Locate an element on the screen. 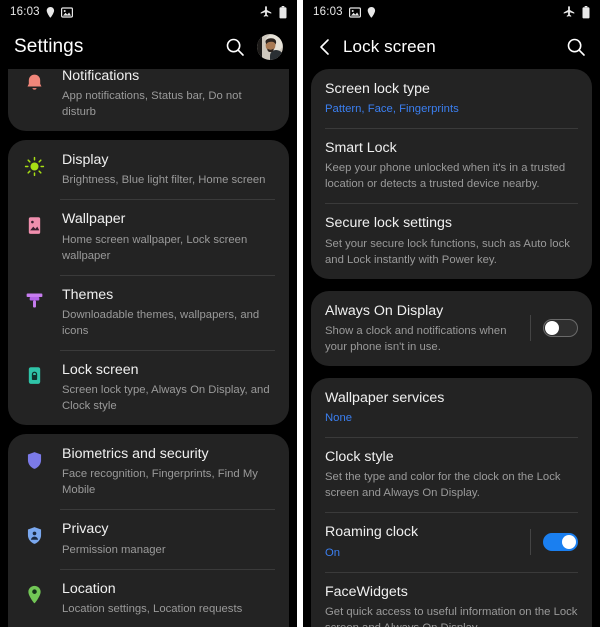  list-item-title: Wallpaper is located at coordinates (94, 219).